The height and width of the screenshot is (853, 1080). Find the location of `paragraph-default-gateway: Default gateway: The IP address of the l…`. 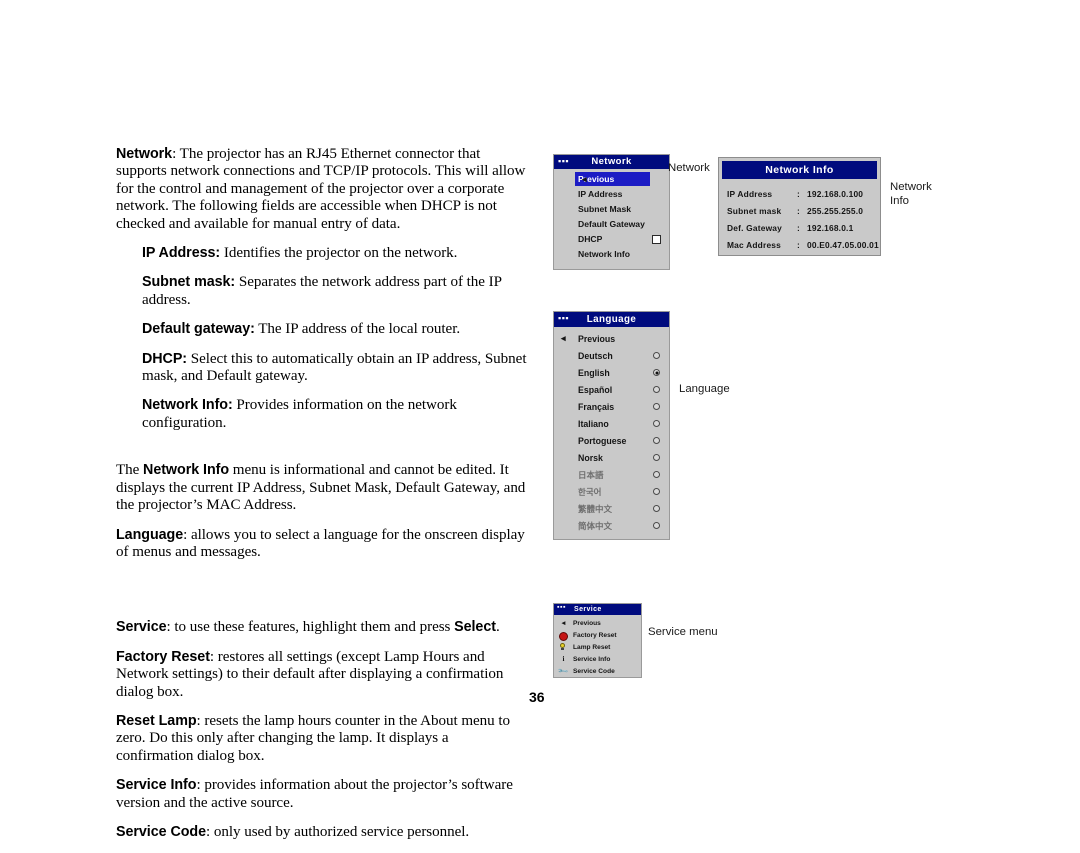

paragraph-default-gateway: Default gateway: The IP address of the l… is located at coordinates (335, 329).